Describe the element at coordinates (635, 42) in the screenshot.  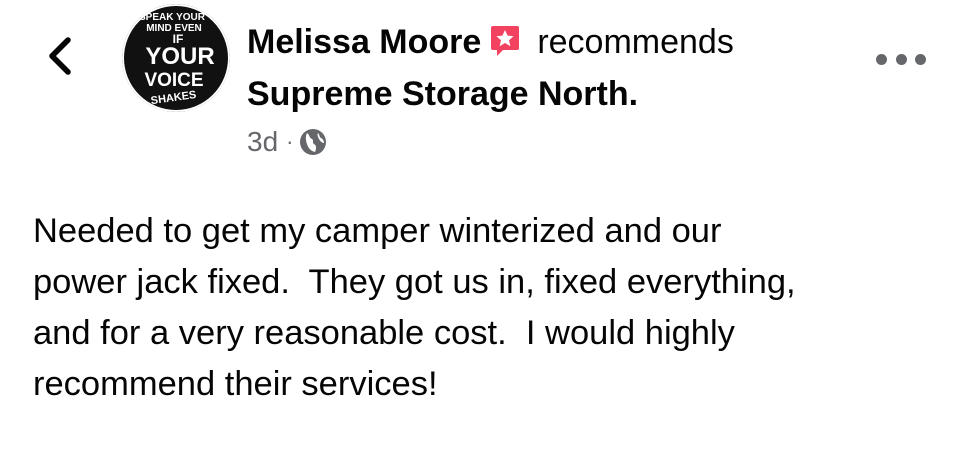
I see `action-text: recommends` at that location.